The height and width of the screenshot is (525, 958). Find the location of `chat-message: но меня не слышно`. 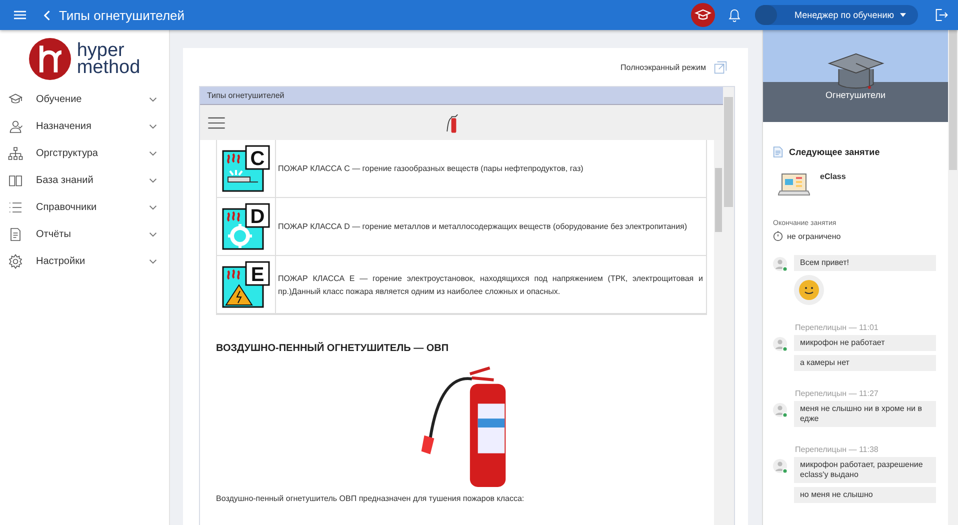

chat-message: но меня не слышно is located at coordinates (865, 495).